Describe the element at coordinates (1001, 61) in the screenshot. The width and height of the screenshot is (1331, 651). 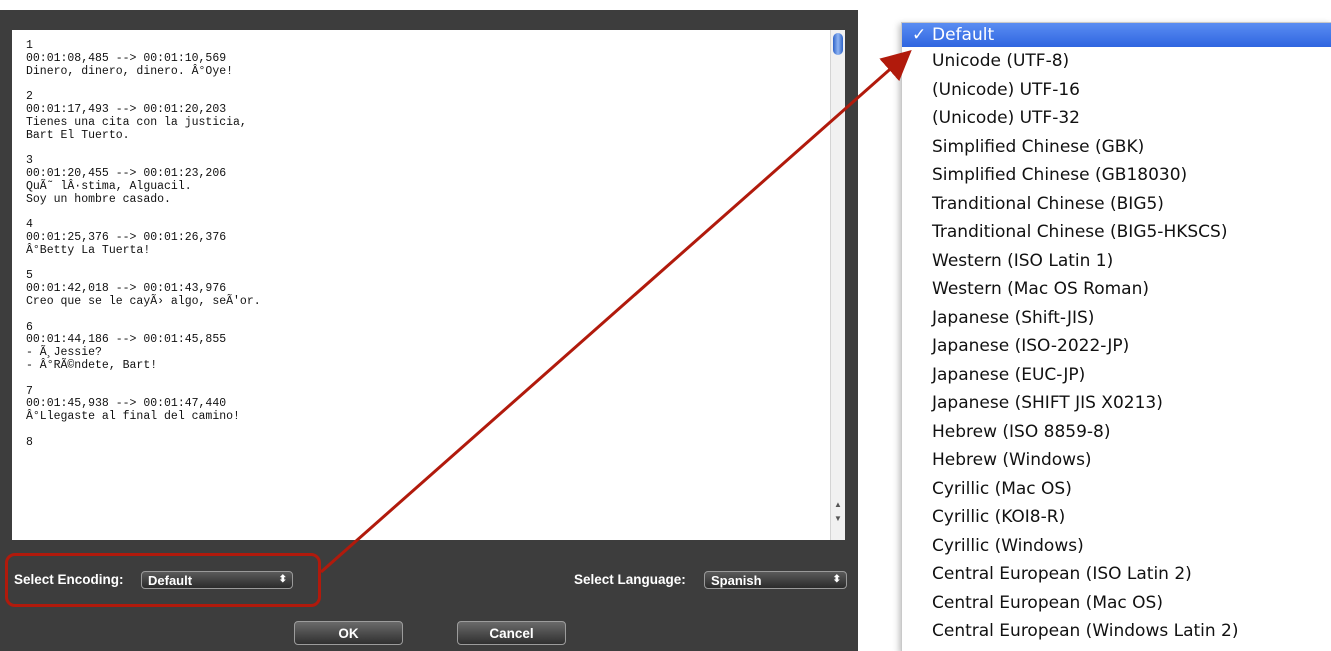
I see `menu-item-label: Unicode (UTF-8)` at that location.